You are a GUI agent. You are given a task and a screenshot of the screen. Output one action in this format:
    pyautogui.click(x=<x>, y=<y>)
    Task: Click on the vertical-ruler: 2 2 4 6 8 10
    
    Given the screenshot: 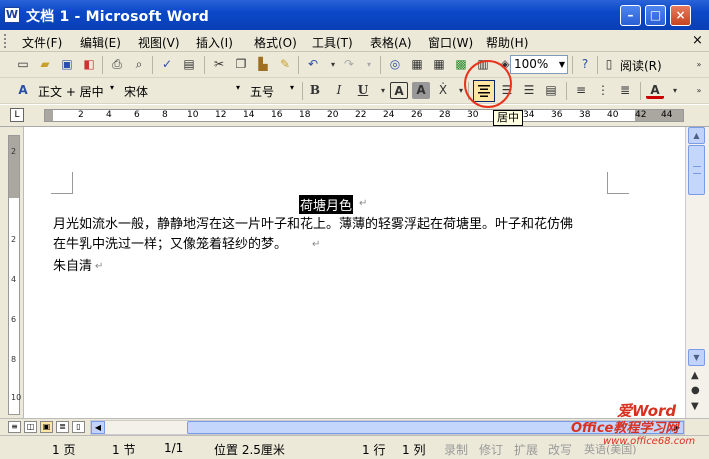 What is the action you would take?
    pyautogui.click(x=12, y=273)
    